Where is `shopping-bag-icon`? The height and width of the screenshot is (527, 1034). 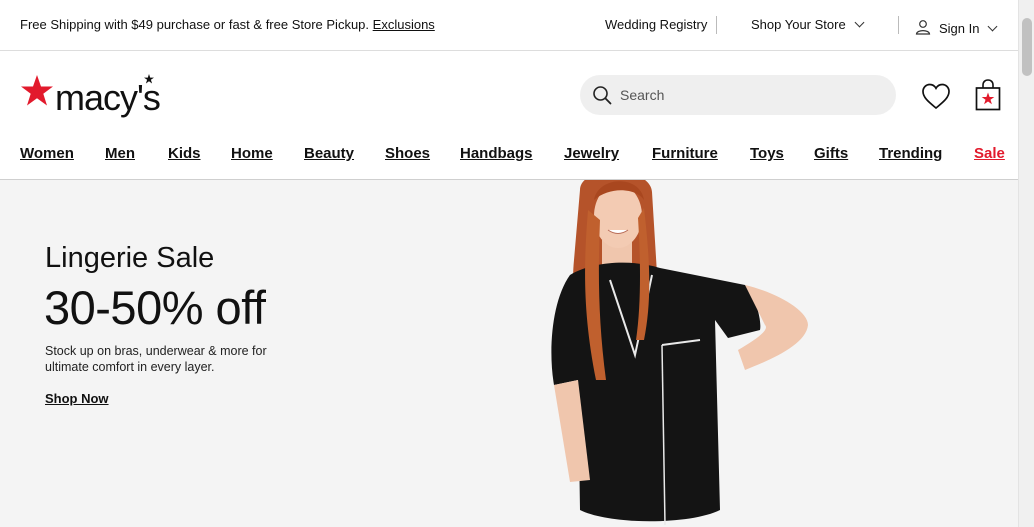
shopping-bag-icon is located at coordinates (988, 95).